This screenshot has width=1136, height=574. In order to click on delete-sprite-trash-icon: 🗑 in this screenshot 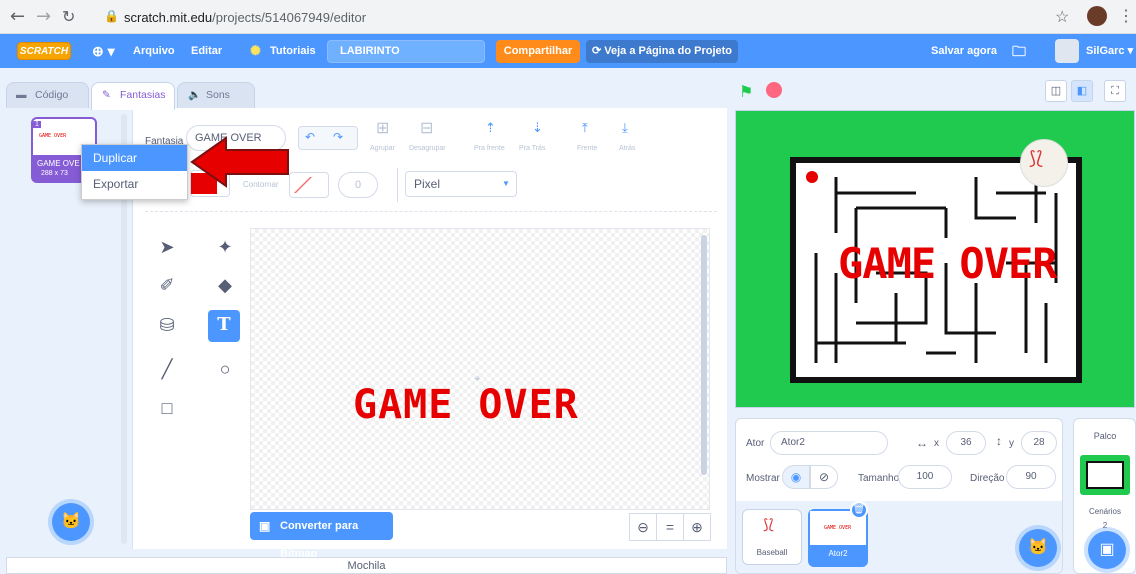, I will do `click(859, 510)`.